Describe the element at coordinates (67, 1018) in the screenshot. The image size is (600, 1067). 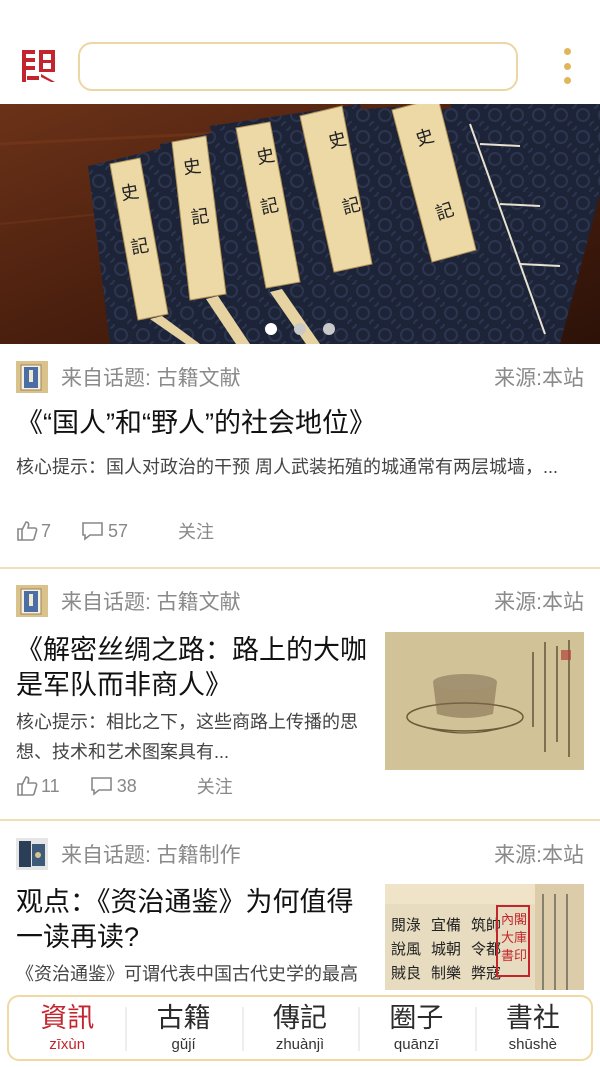
I see `nav-tab-label: 資訊` at that location.